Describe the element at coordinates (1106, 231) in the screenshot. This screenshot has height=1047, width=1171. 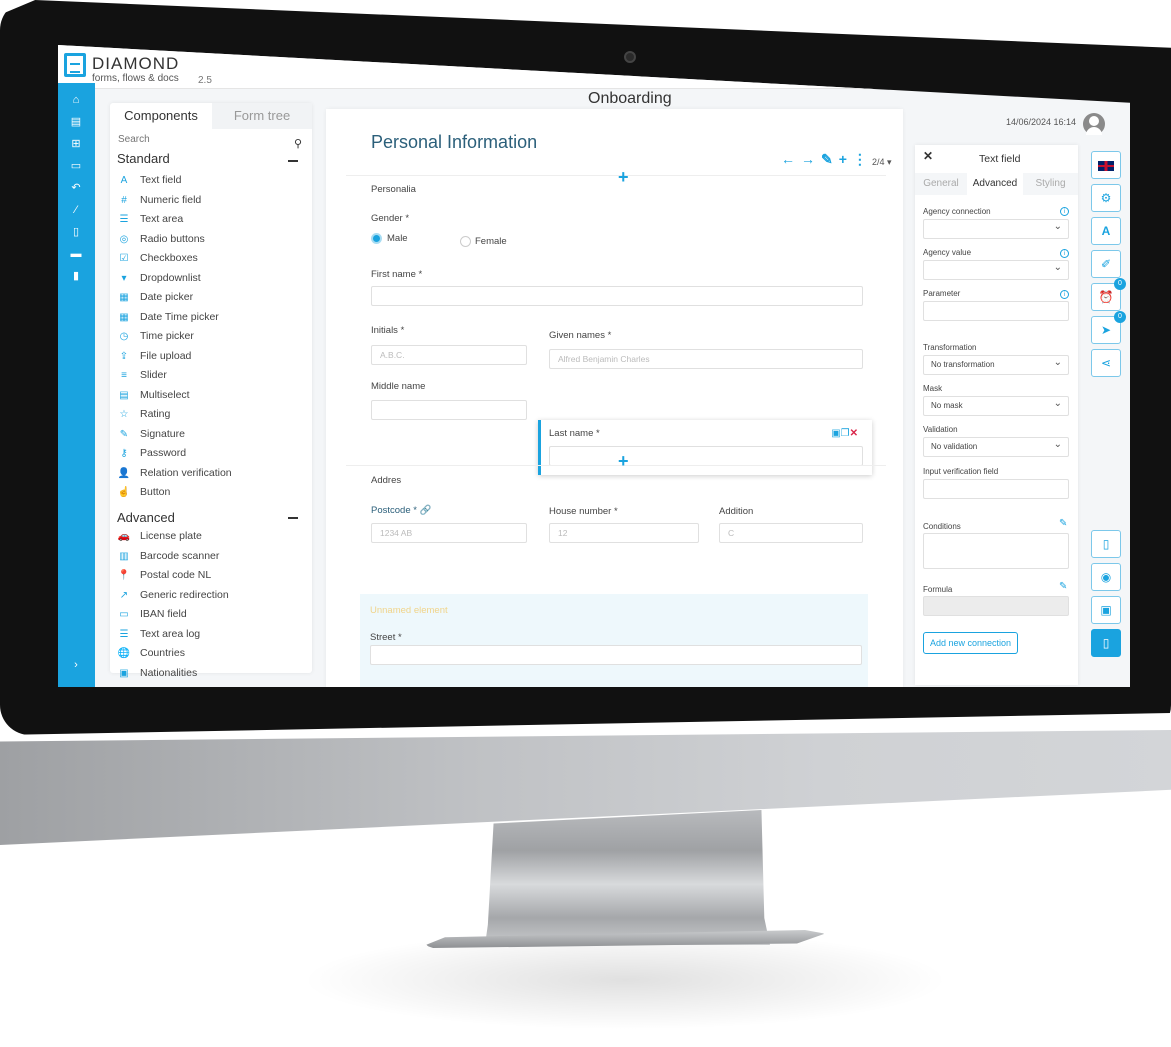
I see `typography-button: A` at that location.